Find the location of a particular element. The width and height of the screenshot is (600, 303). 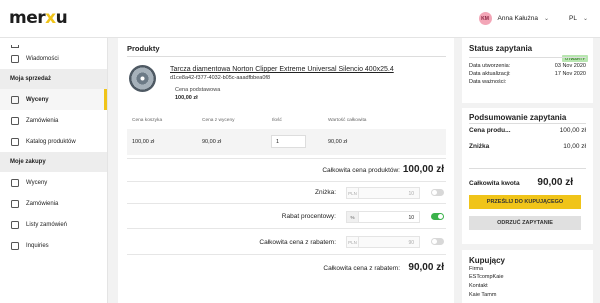

logo: merxu is located at coordinates (38, 18).